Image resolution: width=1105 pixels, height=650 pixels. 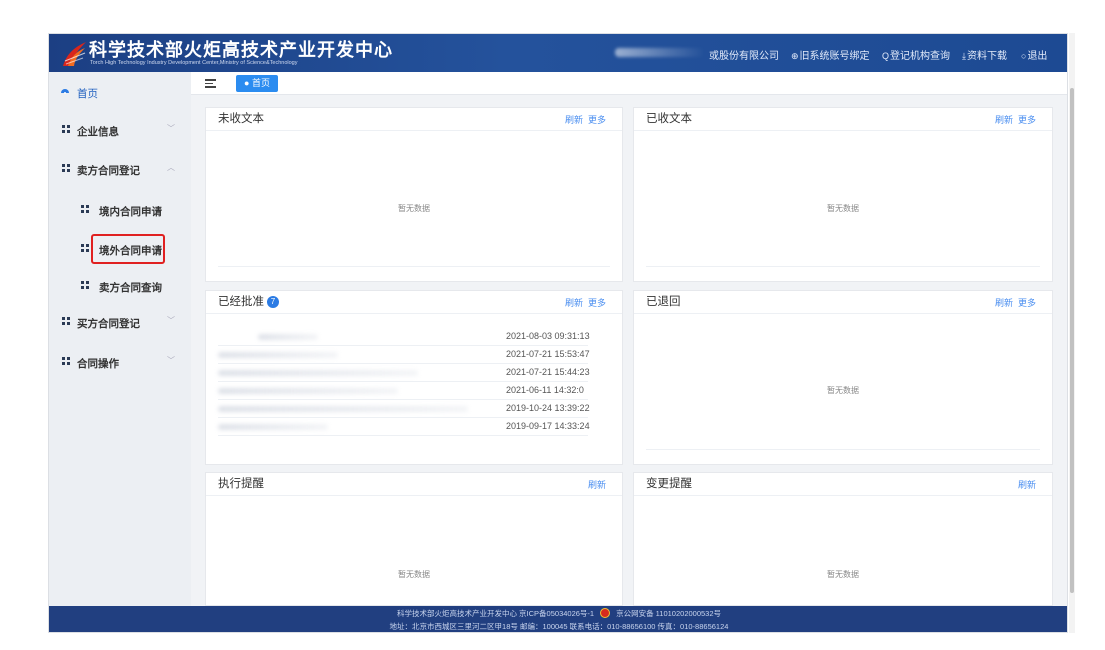 I want to click on scrollbar, so click(x=1072, y=333).